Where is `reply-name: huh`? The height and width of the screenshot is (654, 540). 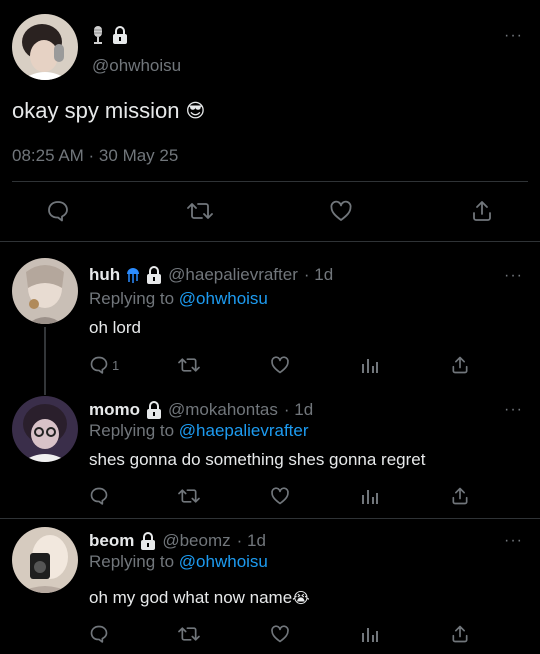 reply-name: huh is located at coordinates (104, 275).